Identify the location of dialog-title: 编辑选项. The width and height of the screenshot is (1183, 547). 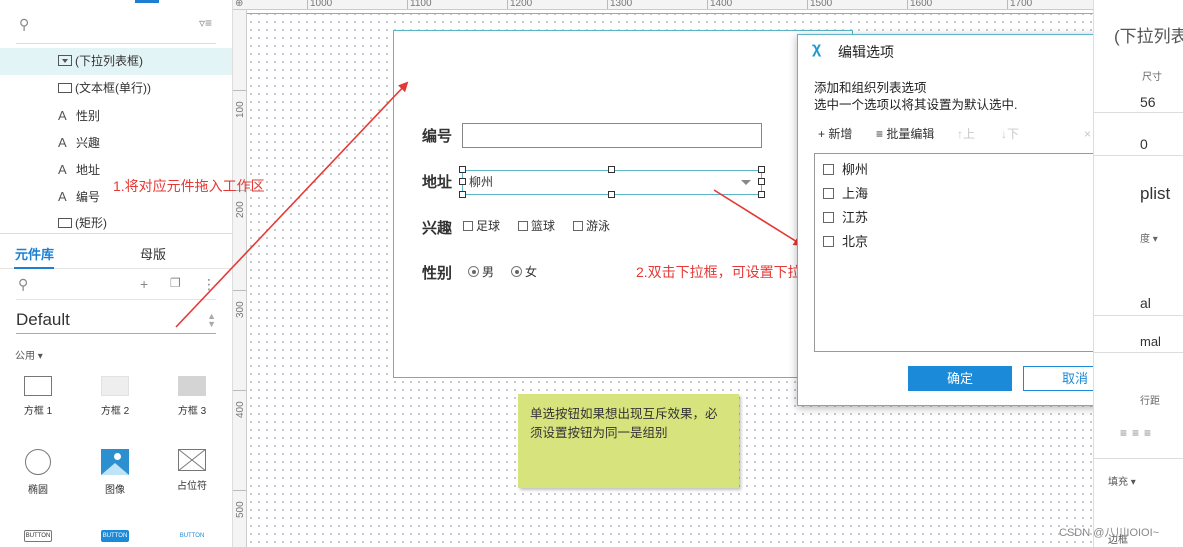
(866, 52).